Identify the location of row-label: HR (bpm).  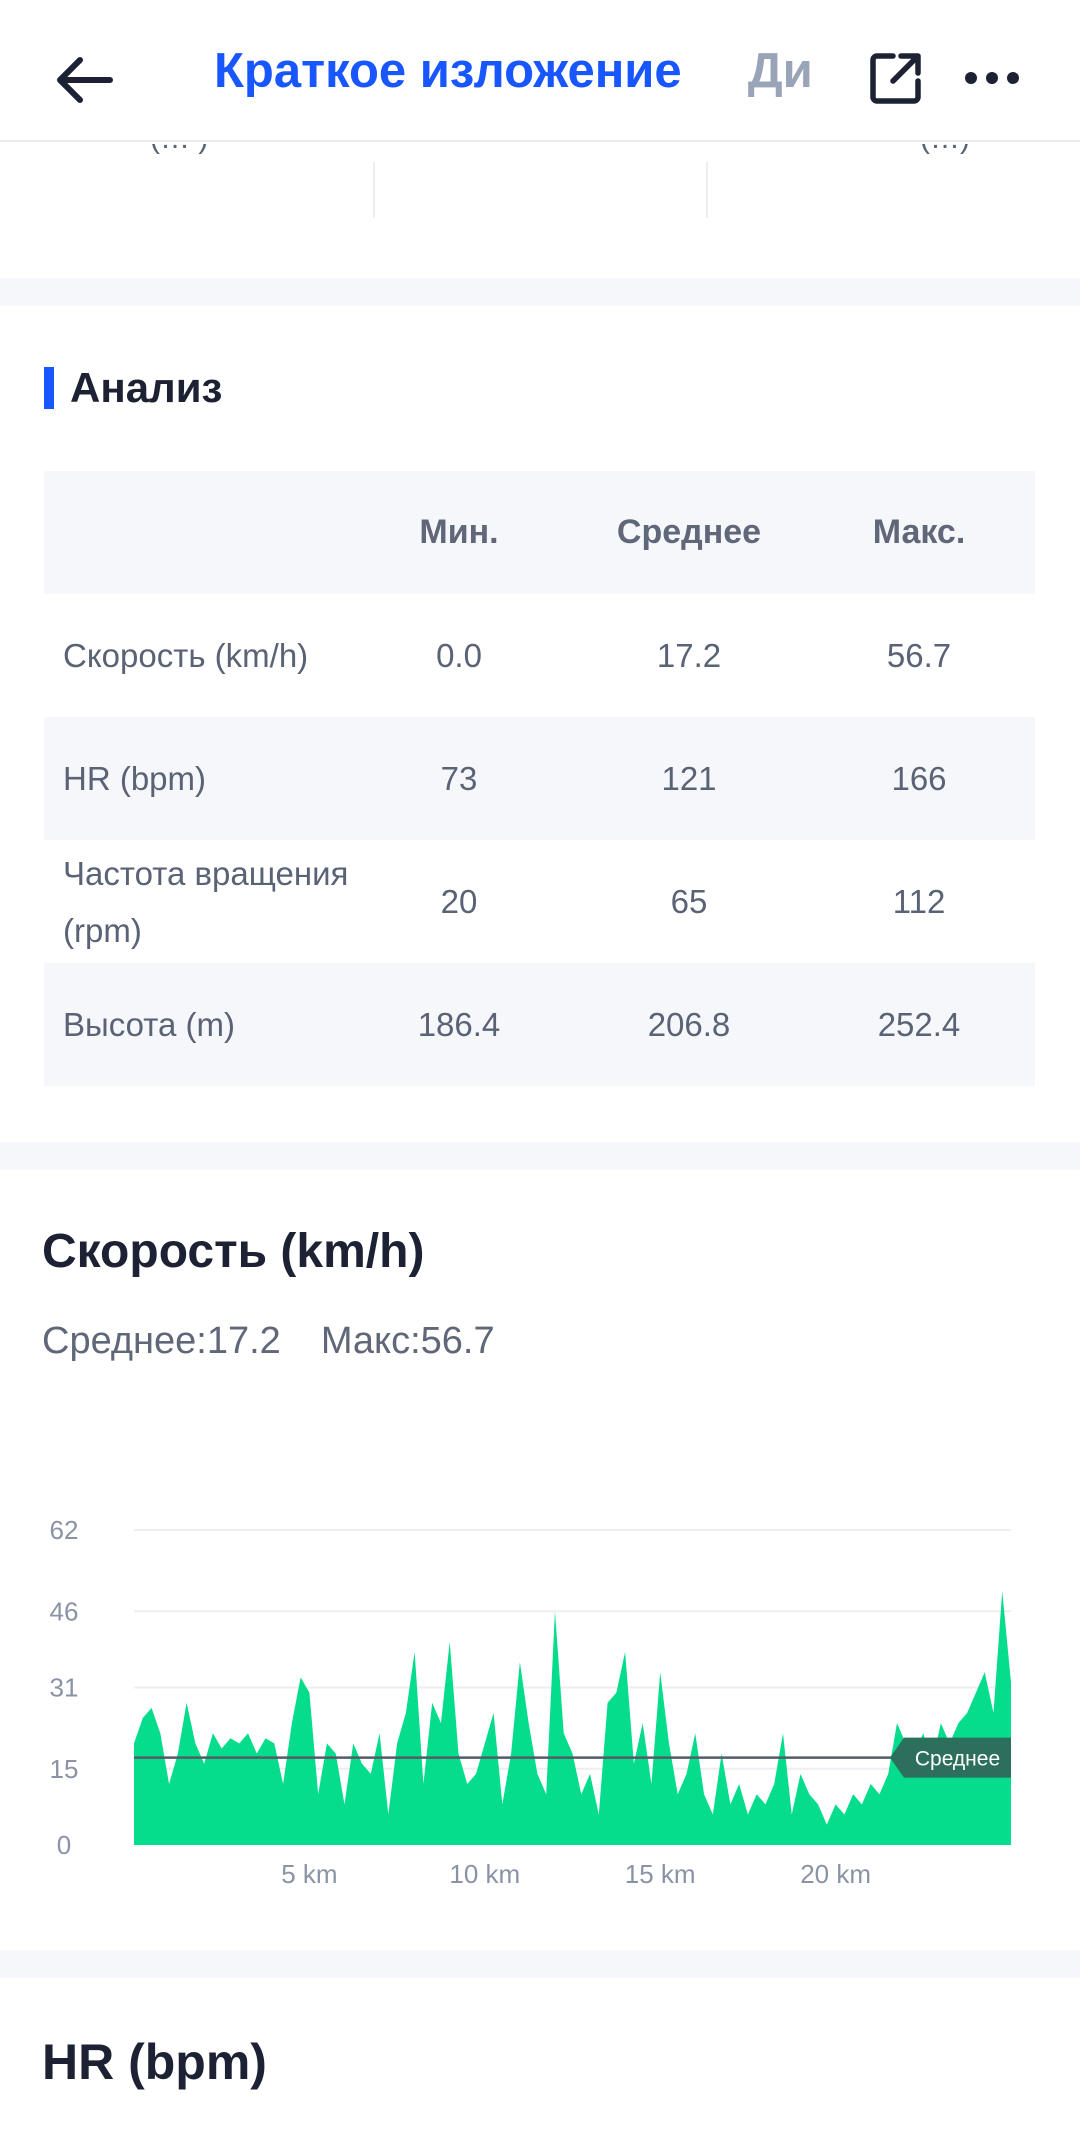
(135, 778).